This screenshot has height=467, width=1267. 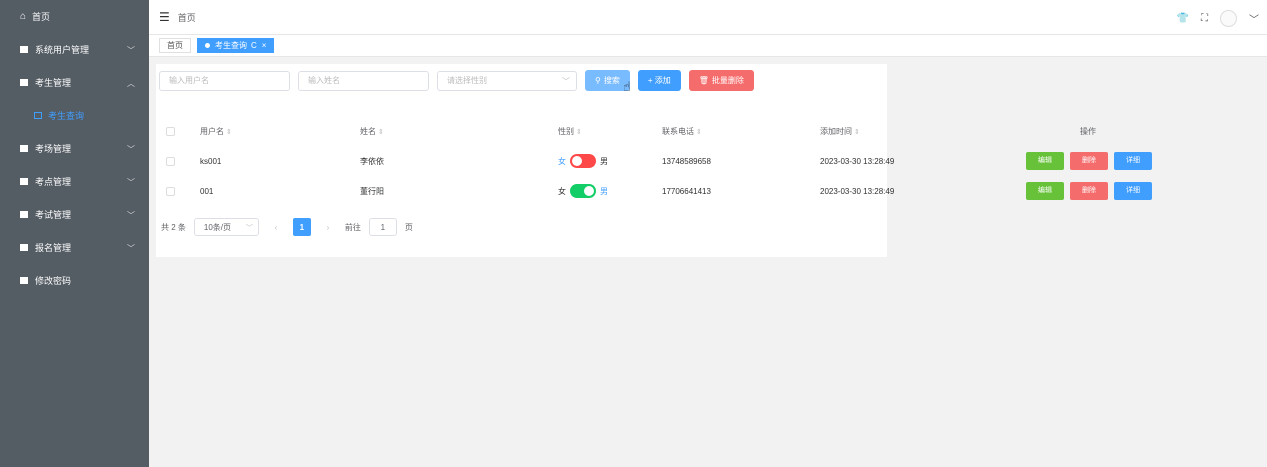 I want to click on col-gender: 性别 ⇕, so click(x=610, y=131).